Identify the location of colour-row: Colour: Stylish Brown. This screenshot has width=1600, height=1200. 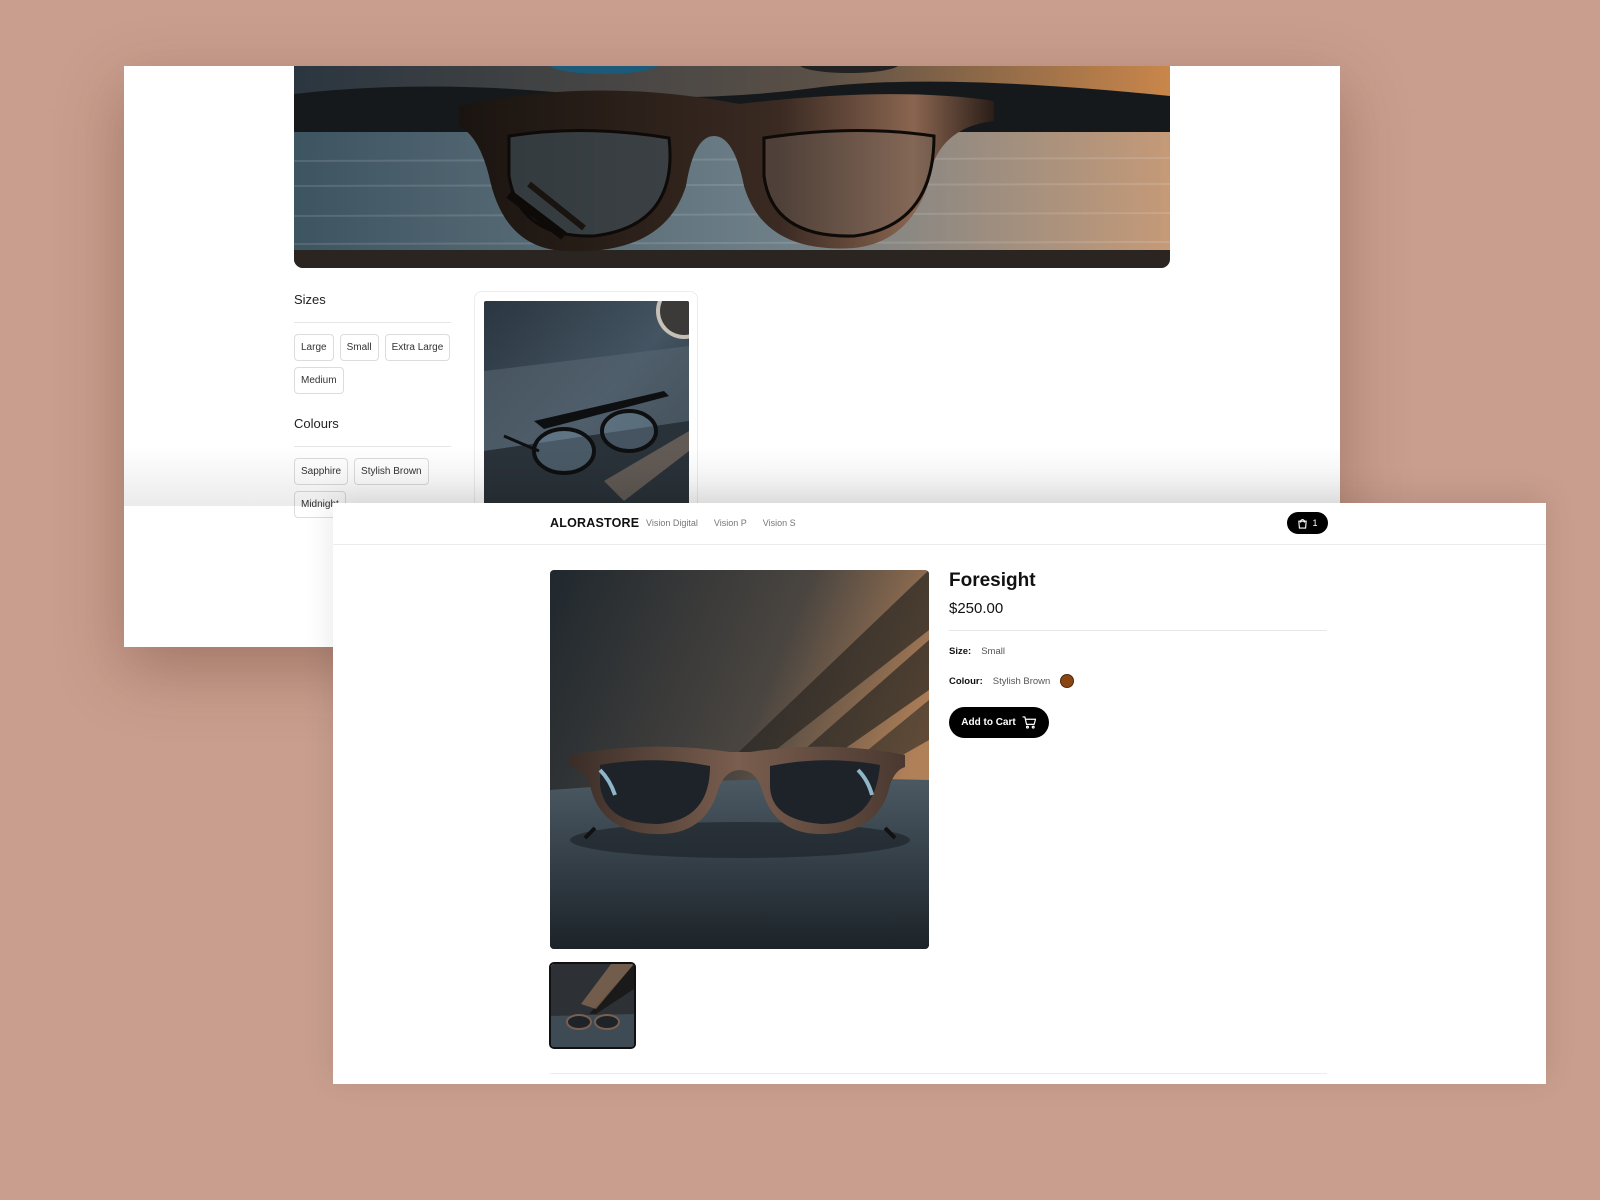
(1138, 681).